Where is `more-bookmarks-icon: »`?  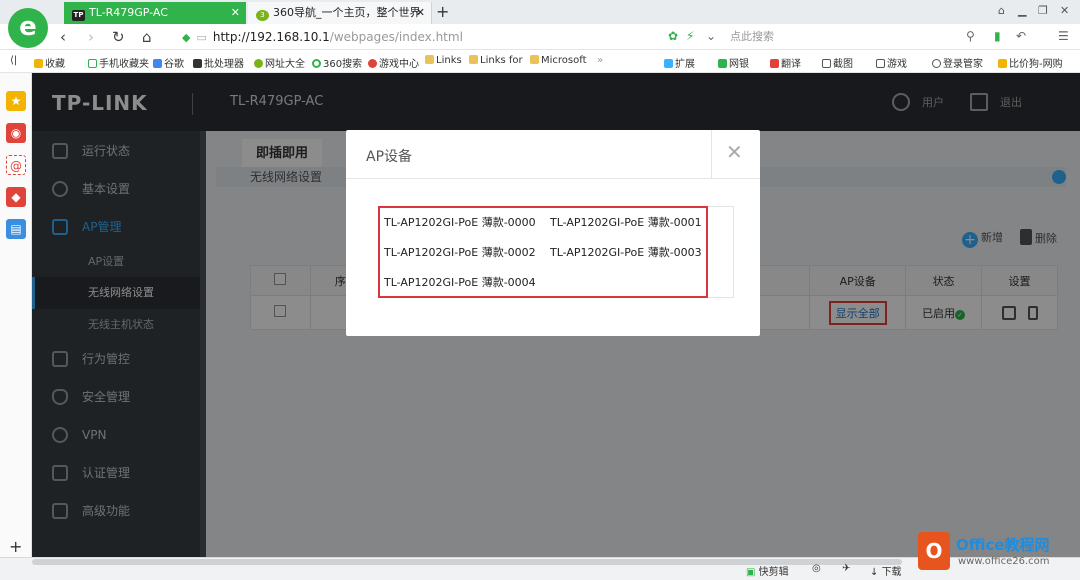 more-bookmarks-icon: » is located at coordinates (600, 60).